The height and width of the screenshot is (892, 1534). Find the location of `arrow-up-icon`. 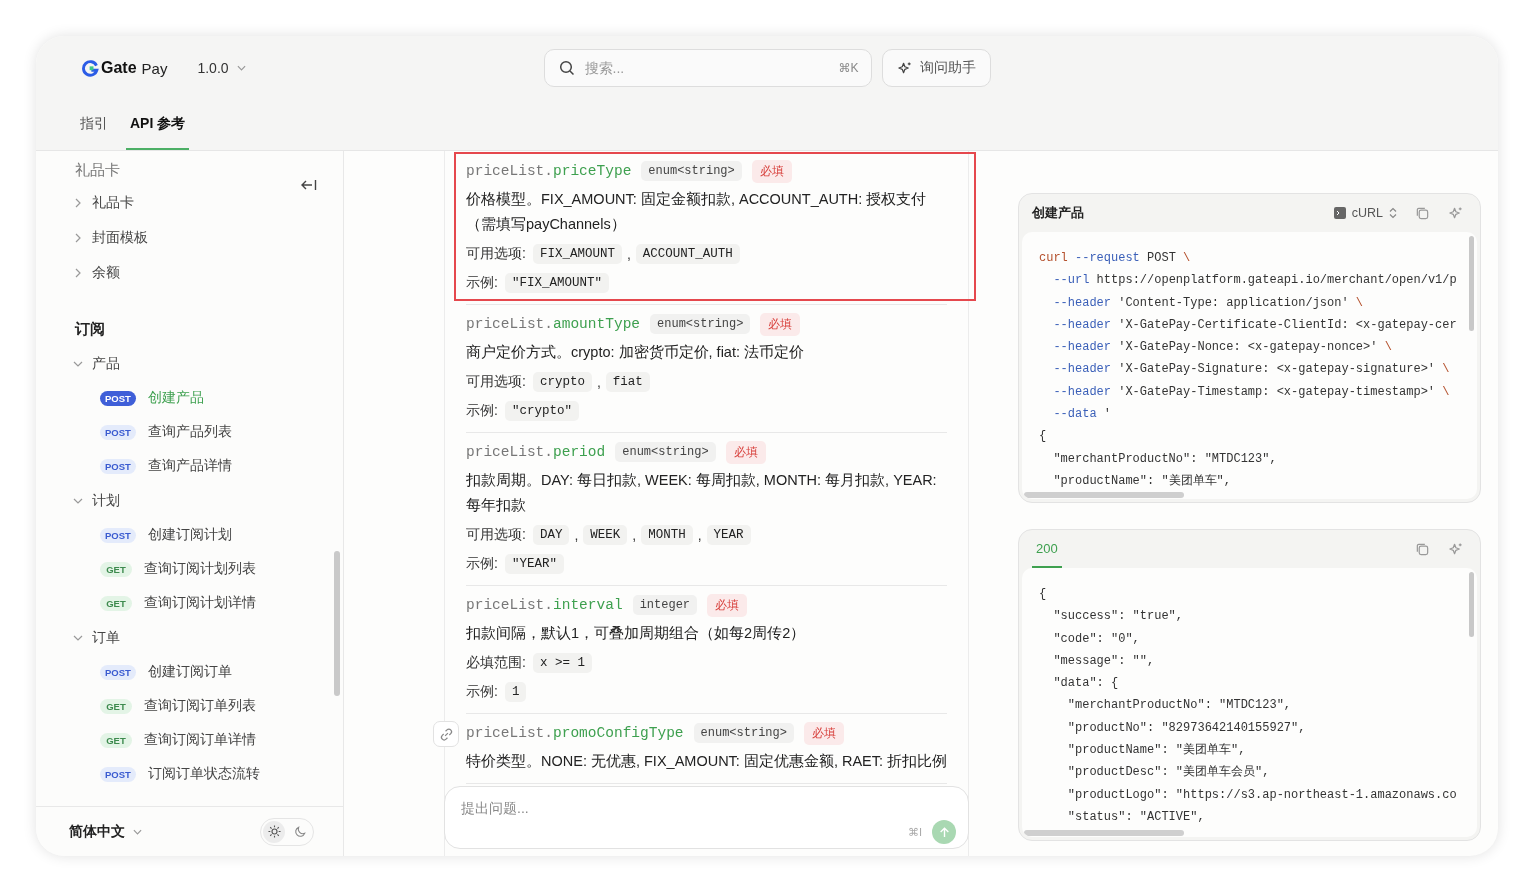

arrow-up-icon is located at coordinates (944, 832).